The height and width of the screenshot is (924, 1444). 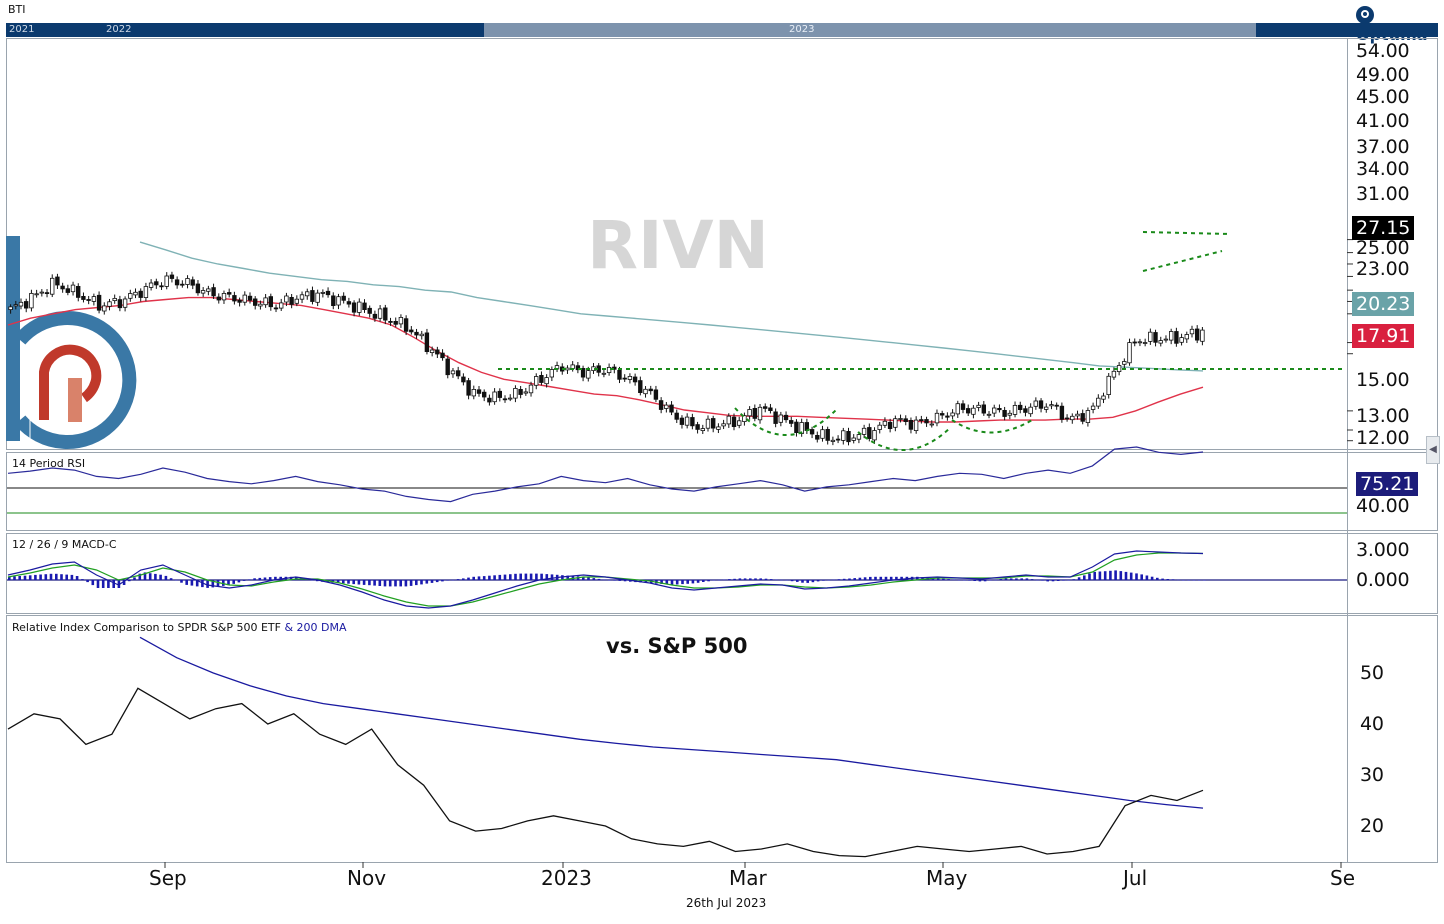 I want to click on scroll-right-button: ◀, so click(x=1433, y=450).